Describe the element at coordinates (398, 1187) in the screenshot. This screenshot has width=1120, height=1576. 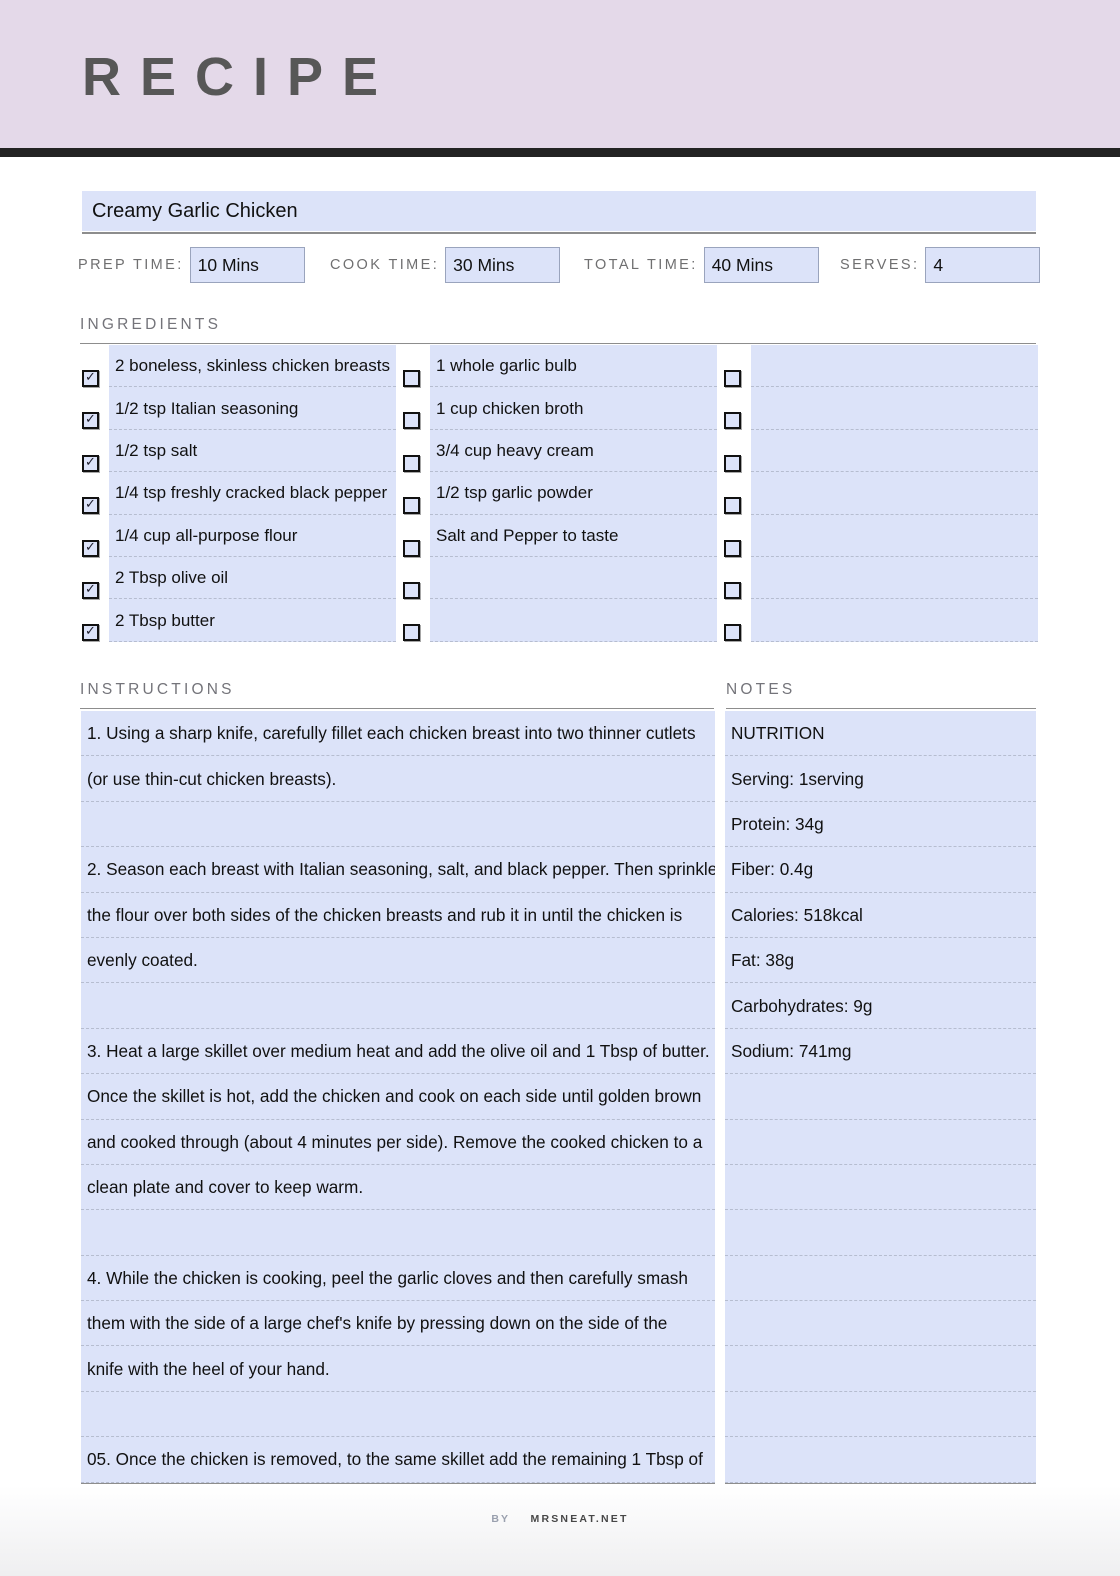
I see `instruction-line-input: clean plate and cover to keep warm.` at that location.